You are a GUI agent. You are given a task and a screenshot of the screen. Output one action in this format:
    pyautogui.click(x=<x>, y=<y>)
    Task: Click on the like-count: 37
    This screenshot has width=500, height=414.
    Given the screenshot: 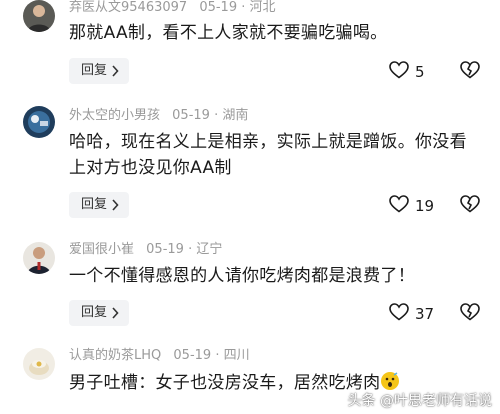 What is the action you would take?
    pyautogui.click(x=425, y=314)
    